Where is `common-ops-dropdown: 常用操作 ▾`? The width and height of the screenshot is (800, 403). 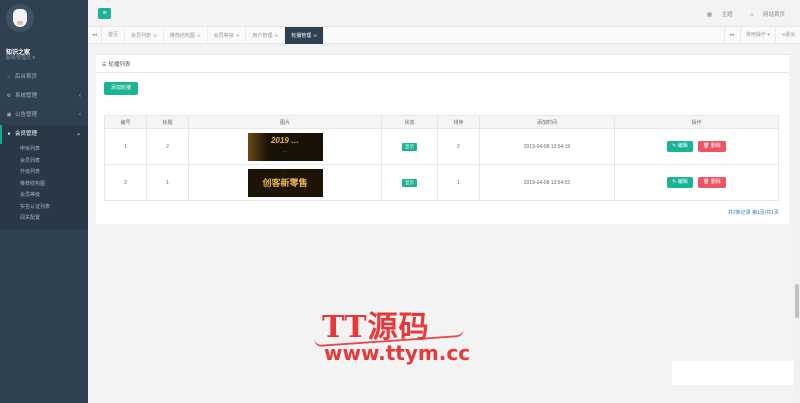 common-ops-dropdown: 常用操作 ▾ is located at coordinates (757, 35).